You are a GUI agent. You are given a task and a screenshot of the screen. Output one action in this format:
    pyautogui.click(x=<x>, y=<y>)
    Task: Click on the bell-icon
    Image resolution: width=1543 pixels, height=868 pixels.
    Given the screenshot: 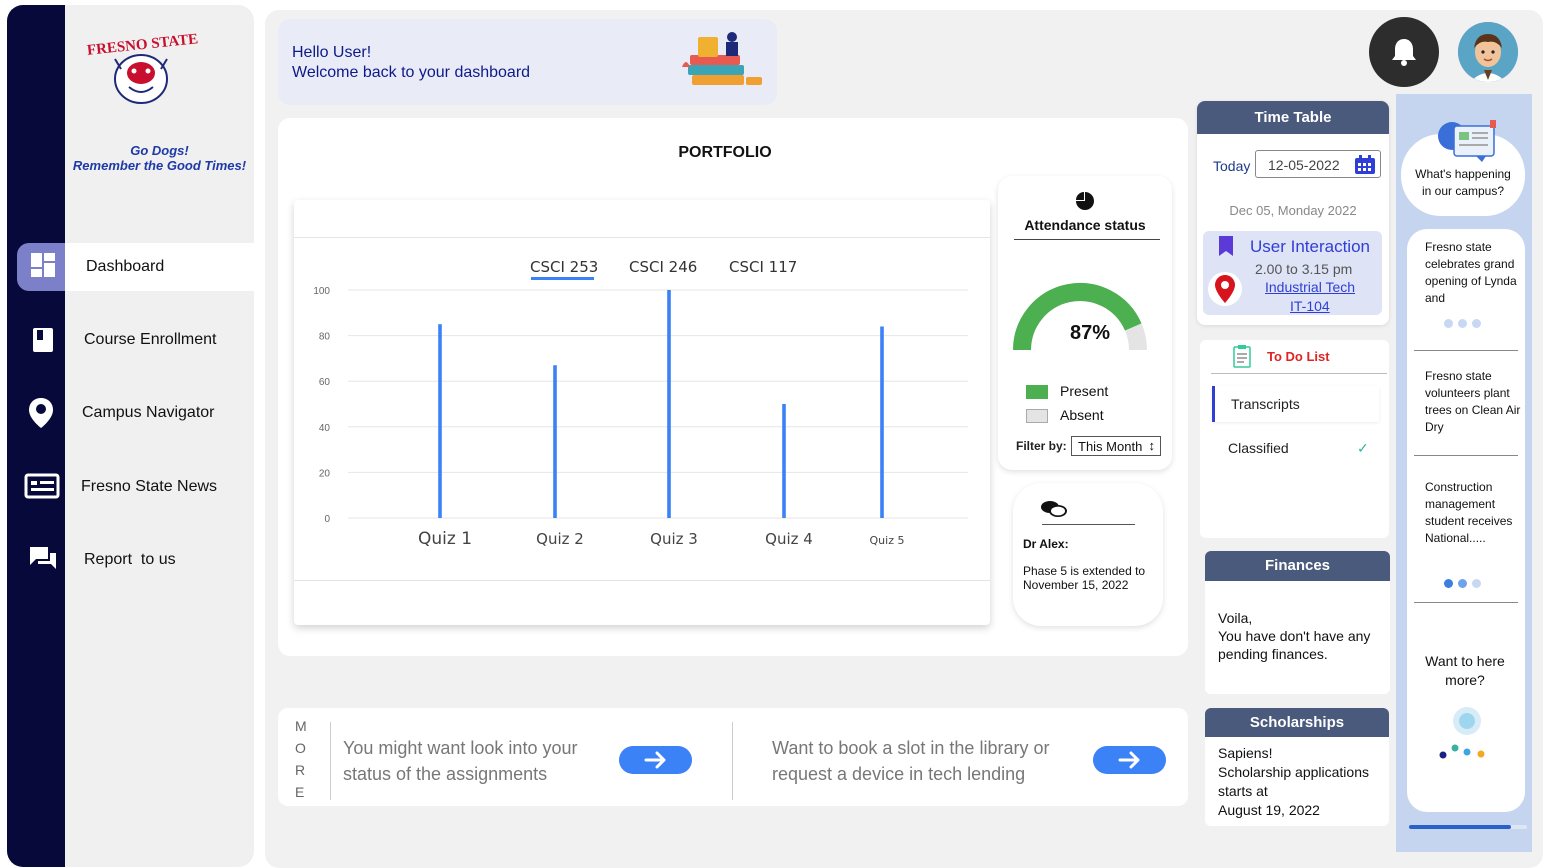 What is the action you would take?
    pyautogui.click(x=1404, y=52)
    